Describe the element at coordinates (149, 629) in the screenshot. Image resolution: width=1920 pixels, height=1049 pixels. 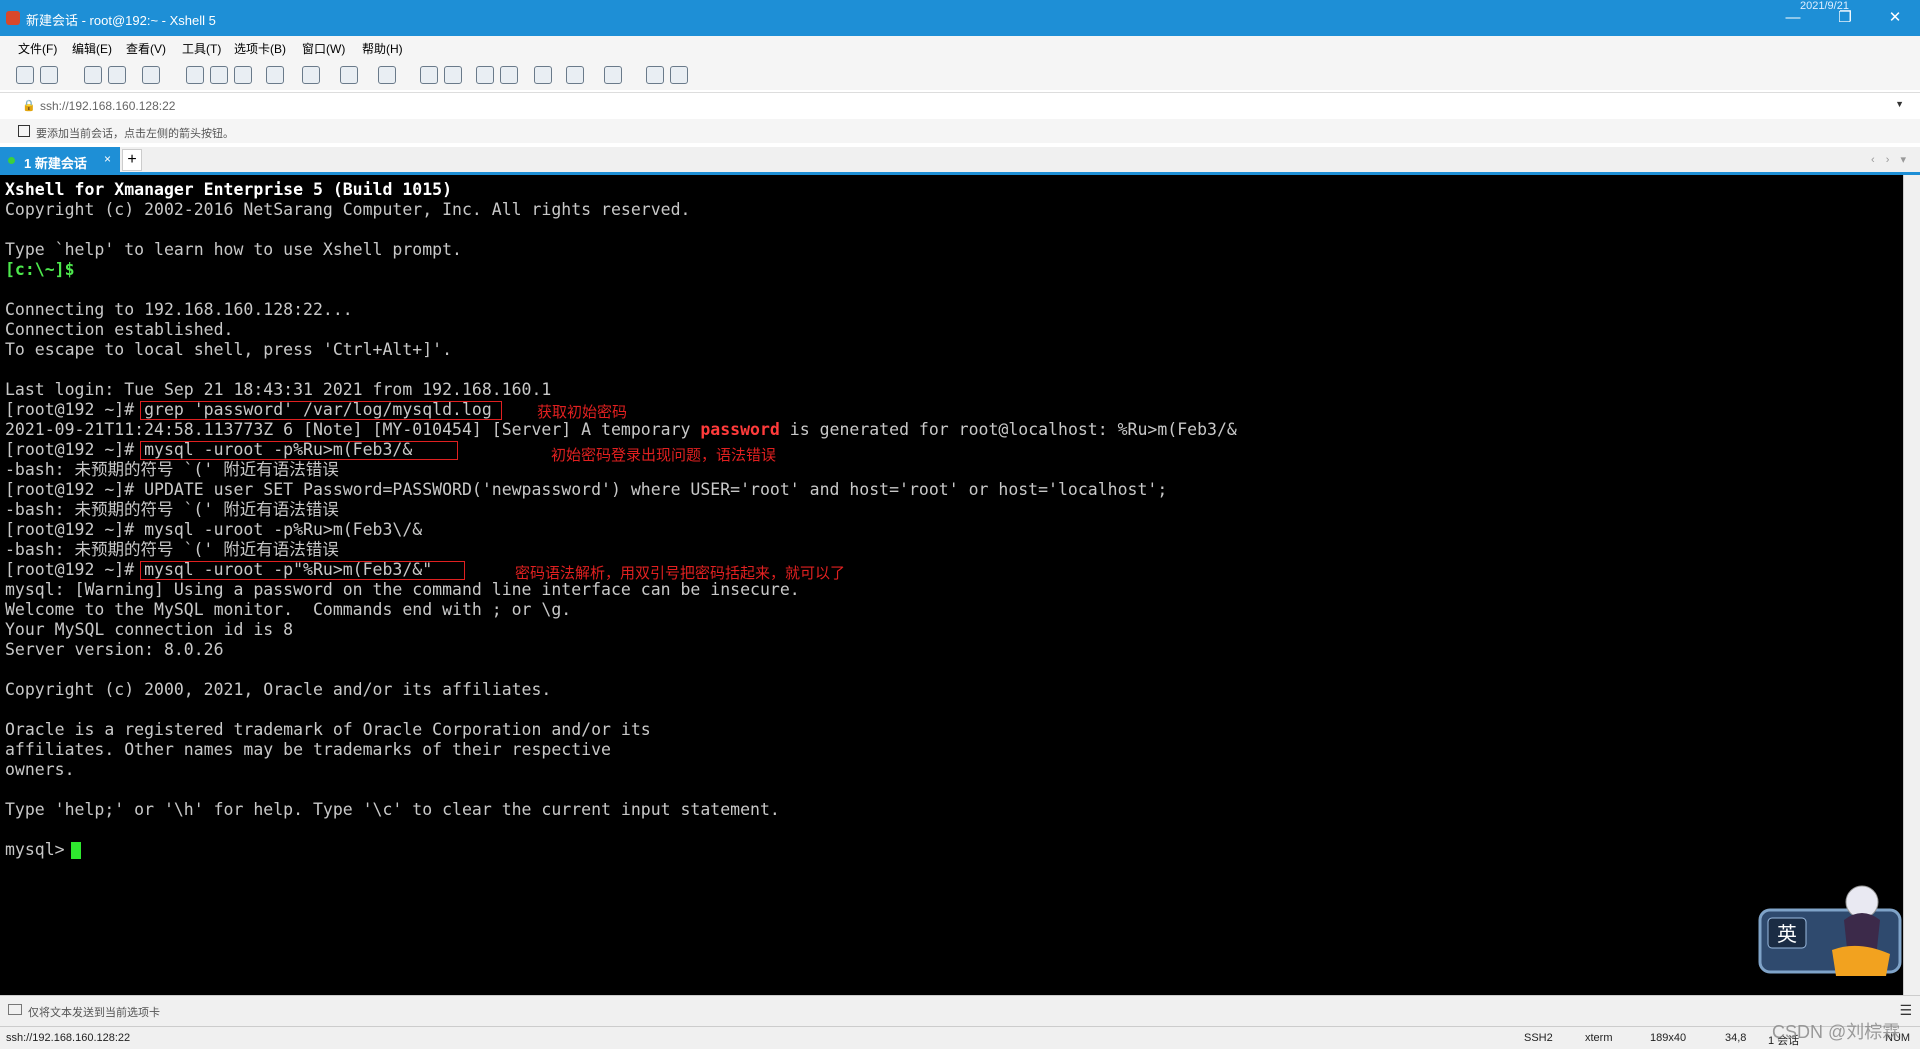
I see `terminal-line: Your MySQL connection id is 8` at that location.